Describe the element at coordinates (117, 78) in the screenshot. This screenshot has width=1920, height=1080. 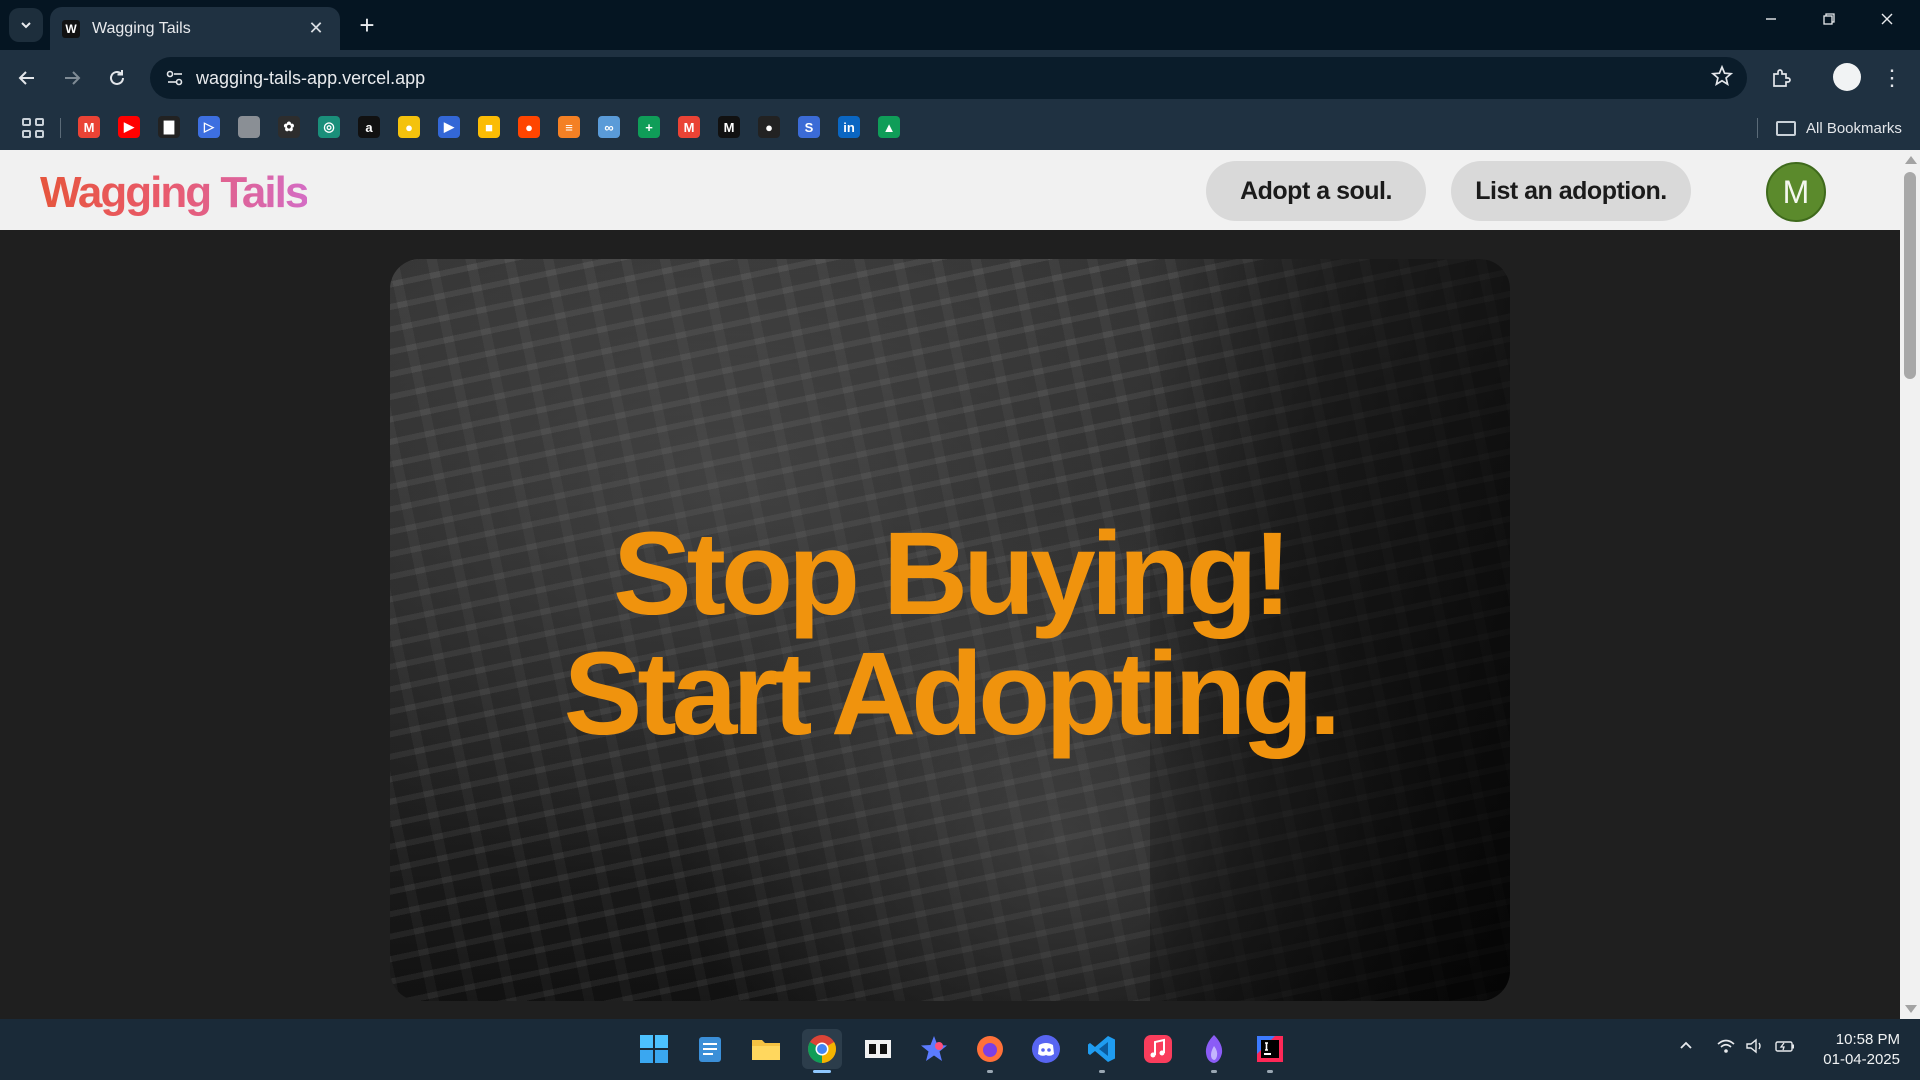
I see `reload-button` at that location.